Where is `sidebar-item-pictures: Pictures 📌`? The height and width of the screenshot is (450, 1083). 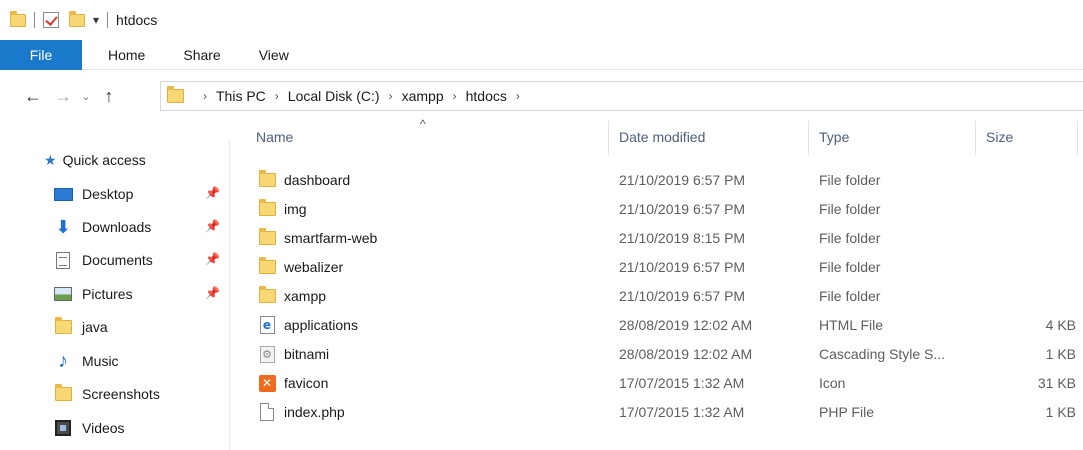
sidebar-item-pictures: Pictures 📌 is located at coordinates (114, 294).